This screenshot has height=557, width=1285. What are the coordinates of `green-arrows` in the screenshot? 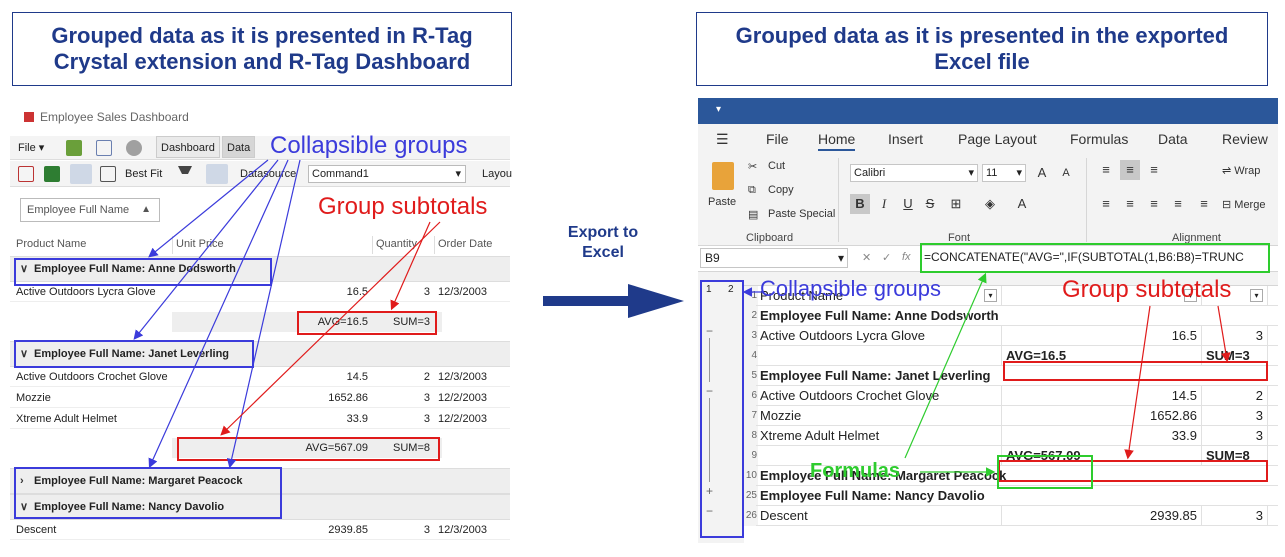 It's located at (950, 374).